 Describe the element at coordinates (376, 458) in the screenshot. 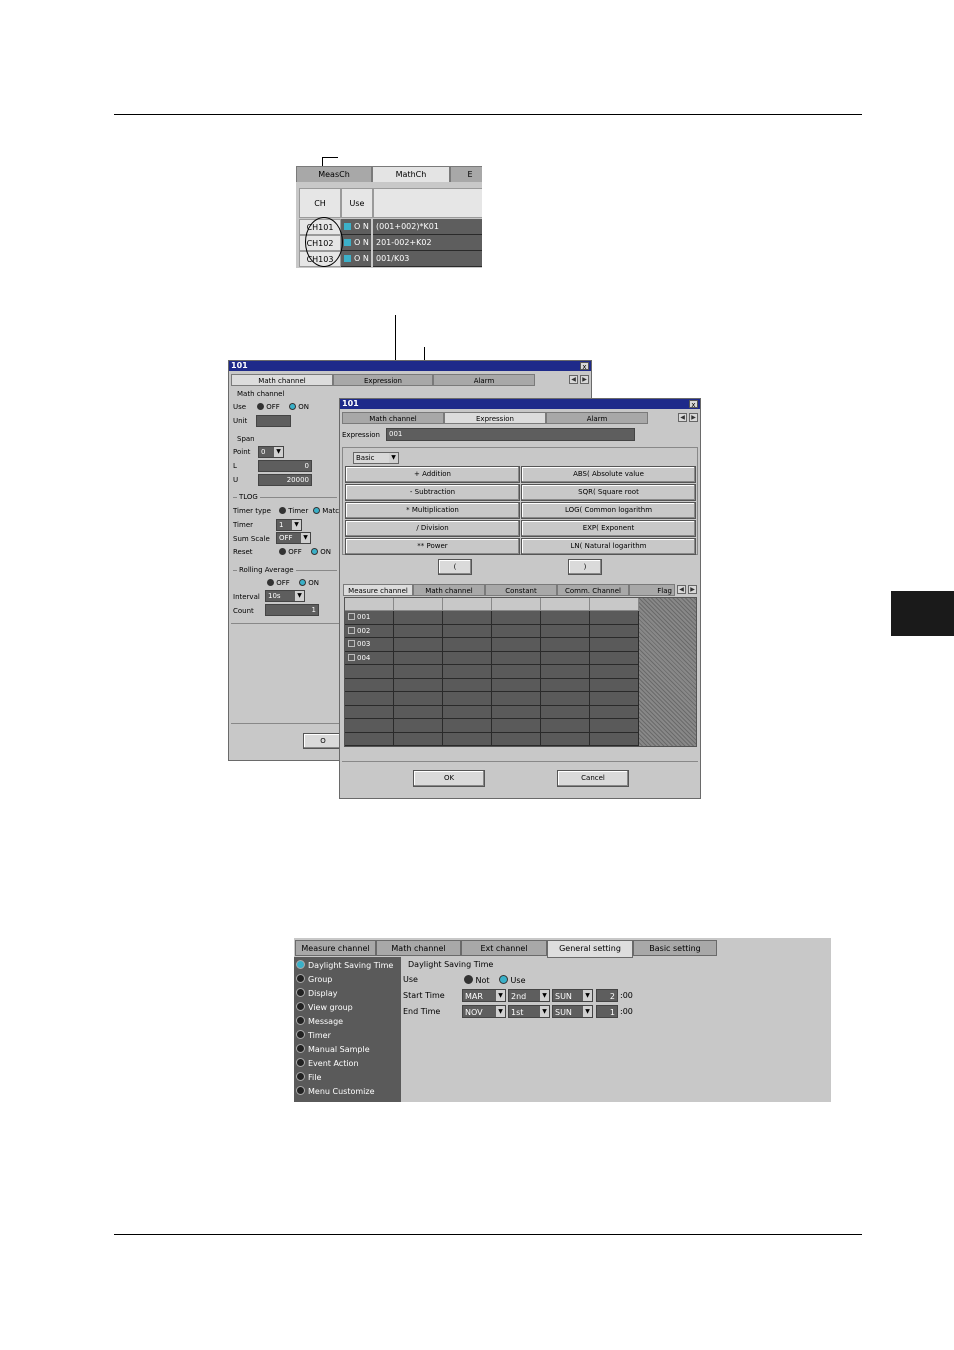

I see `mode-select: Basic ▼` at that location.